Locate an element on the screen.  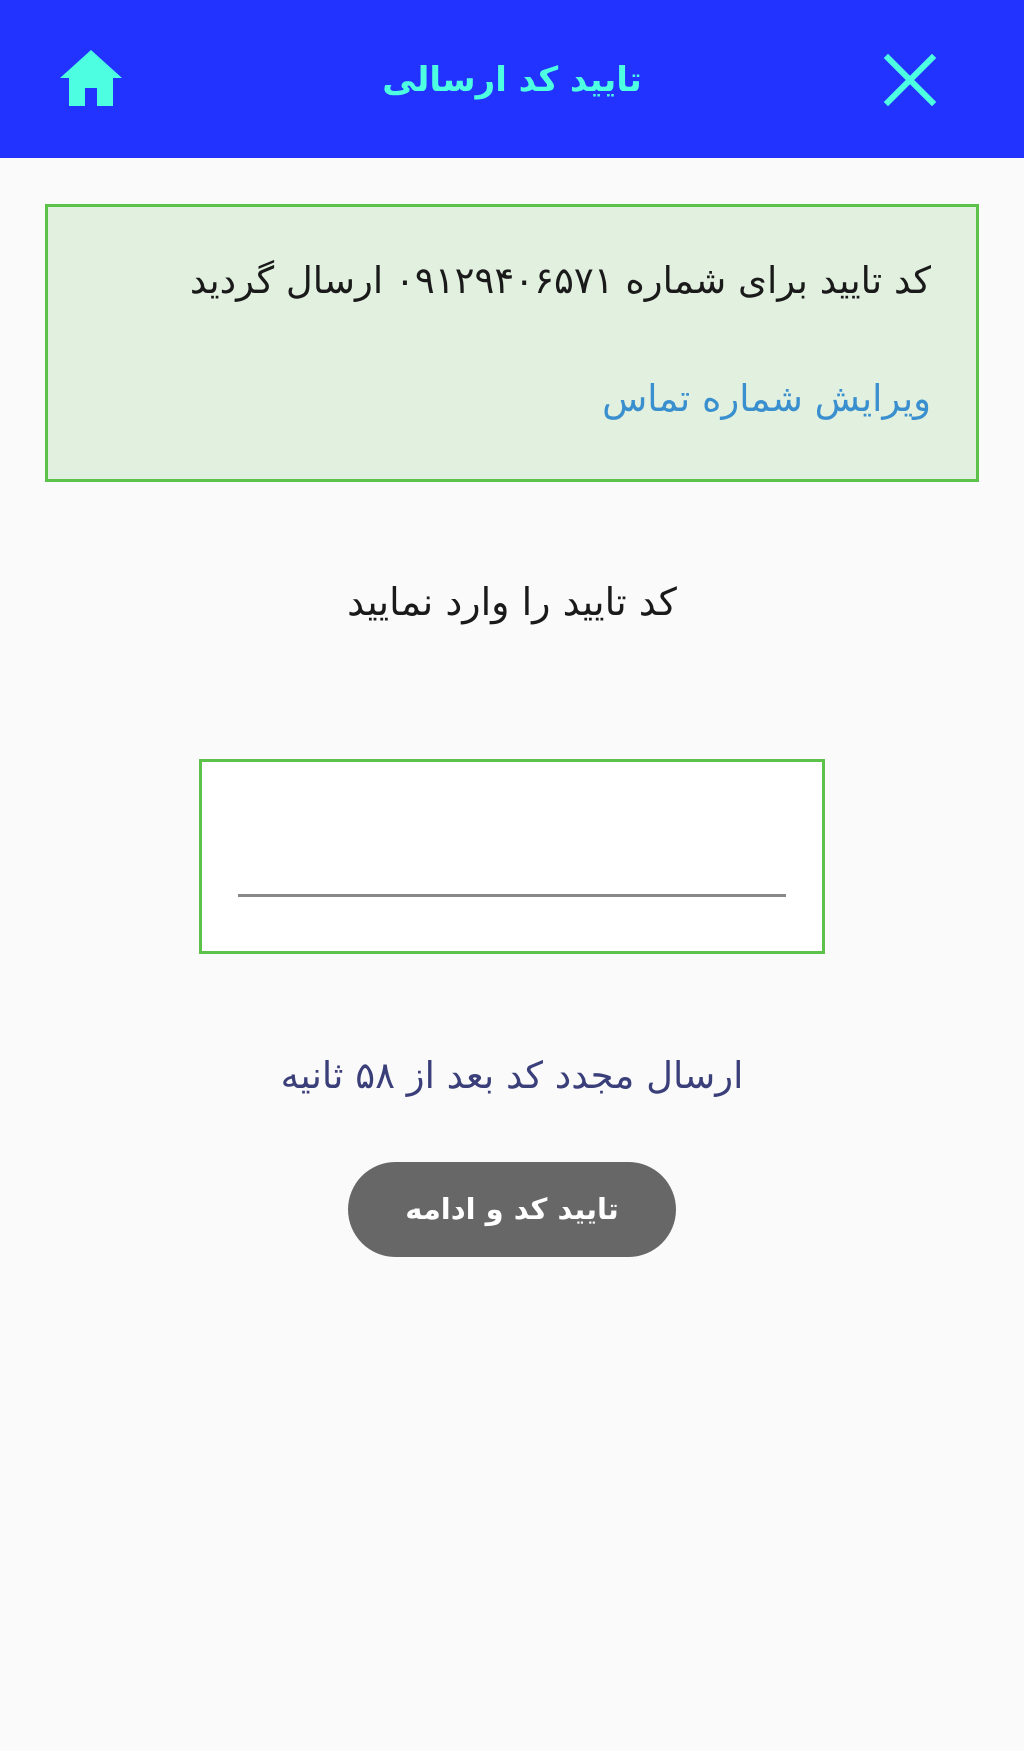
app-bar: تایید کد ارسالی is located at coordinates (512, 79).